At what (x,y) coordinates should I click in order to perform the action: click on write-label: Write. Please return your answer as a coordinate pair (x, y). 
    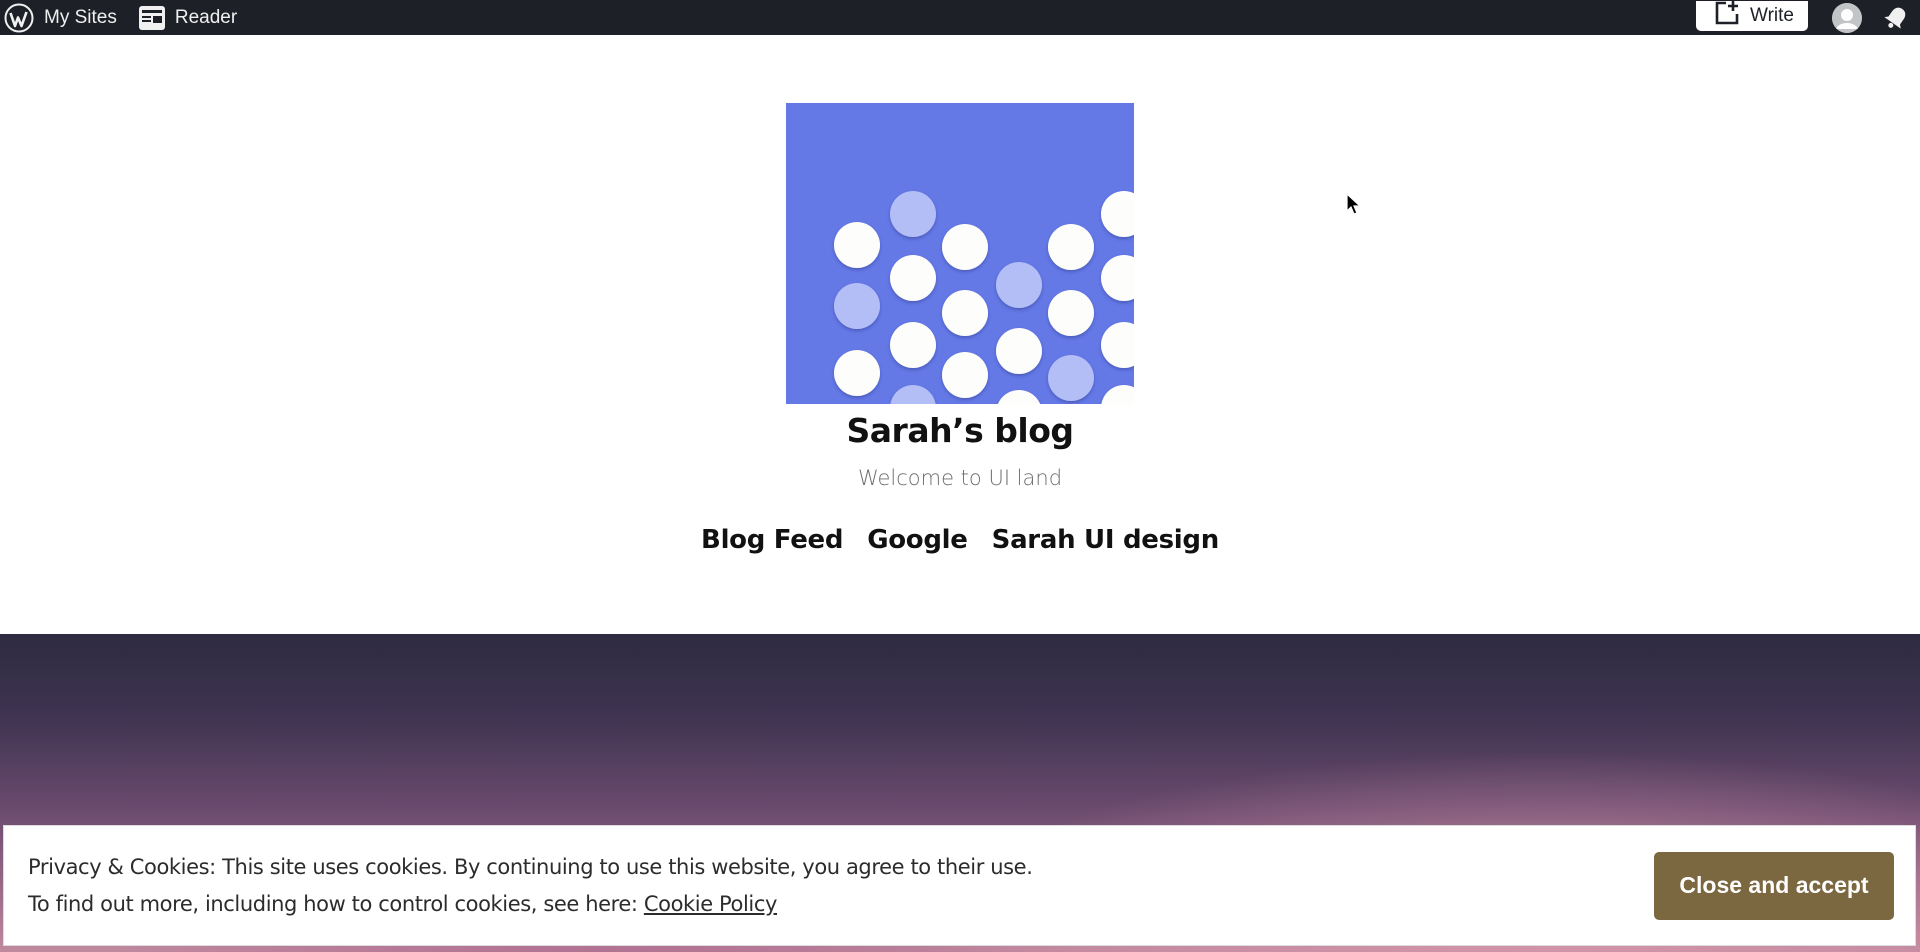
    Looking at the image, I should click on (1772, 15).